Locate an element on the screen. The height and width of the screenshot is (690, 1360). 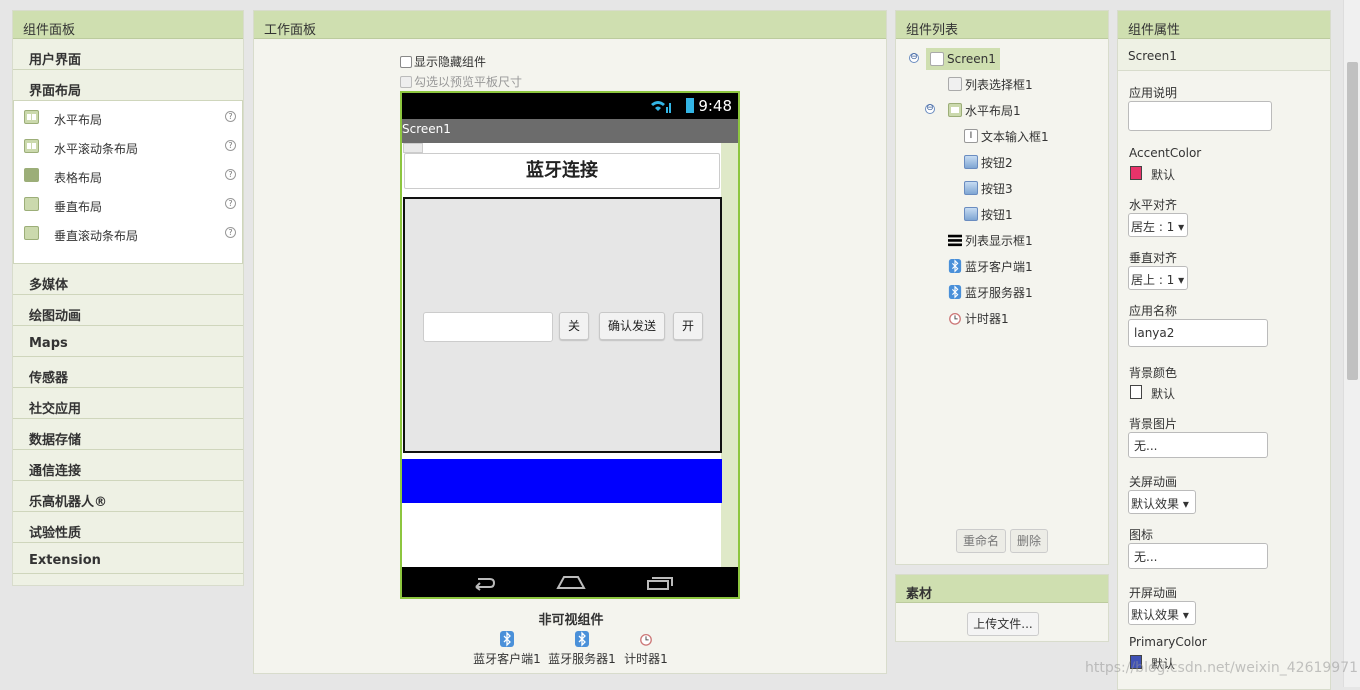
bg-color-label: 背景颜色 is located at coordinates (1153, 373).